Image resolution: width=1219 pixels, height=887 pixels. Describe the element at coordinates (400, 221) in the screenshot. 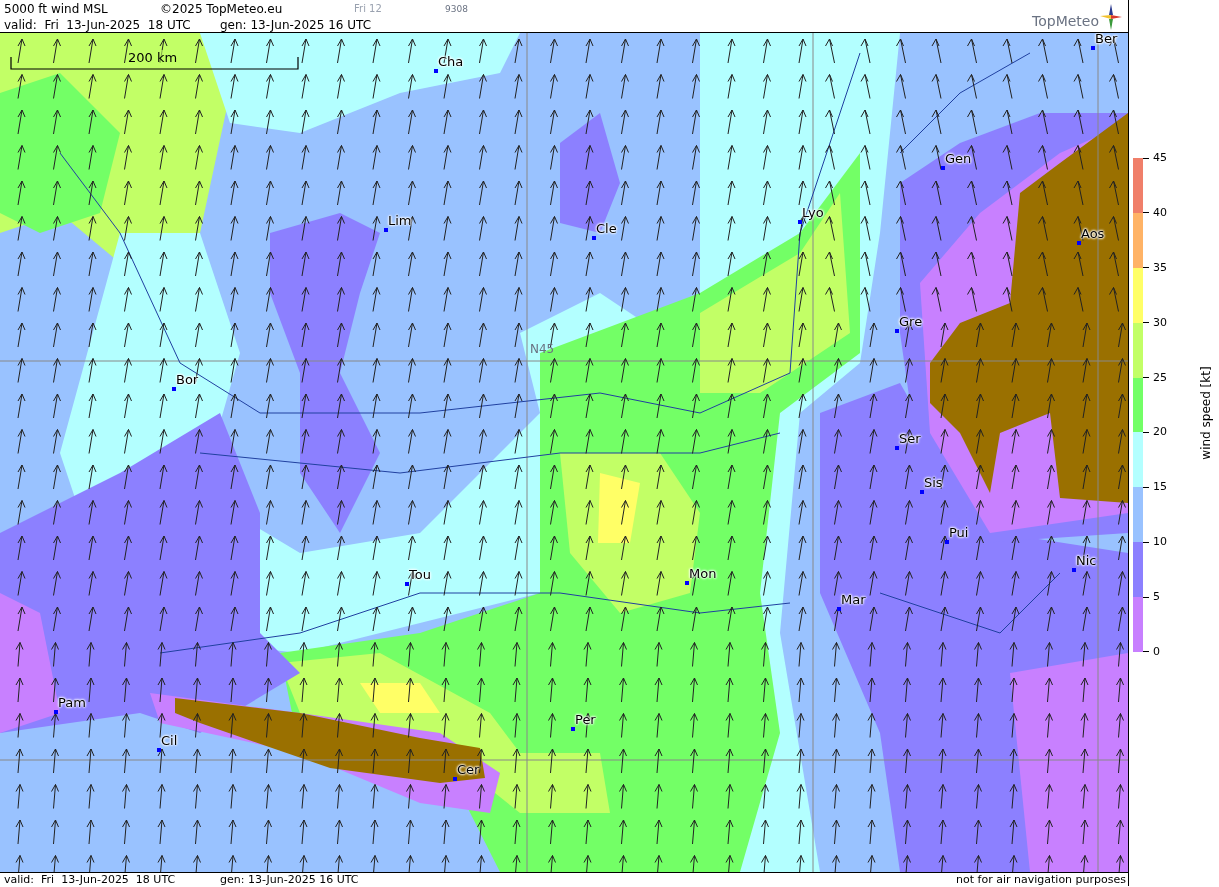

I see `city-label: Lim` at that location.